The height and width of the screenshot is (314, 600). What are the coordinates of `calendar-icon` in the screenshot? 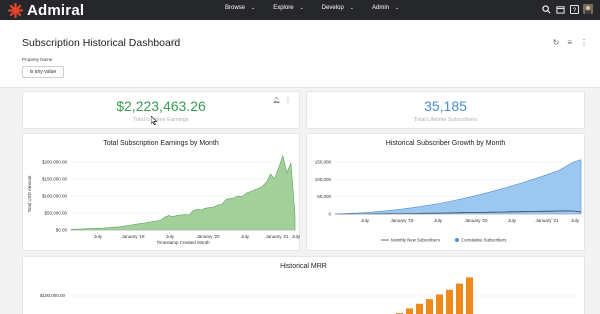 It's located at (560, 9).